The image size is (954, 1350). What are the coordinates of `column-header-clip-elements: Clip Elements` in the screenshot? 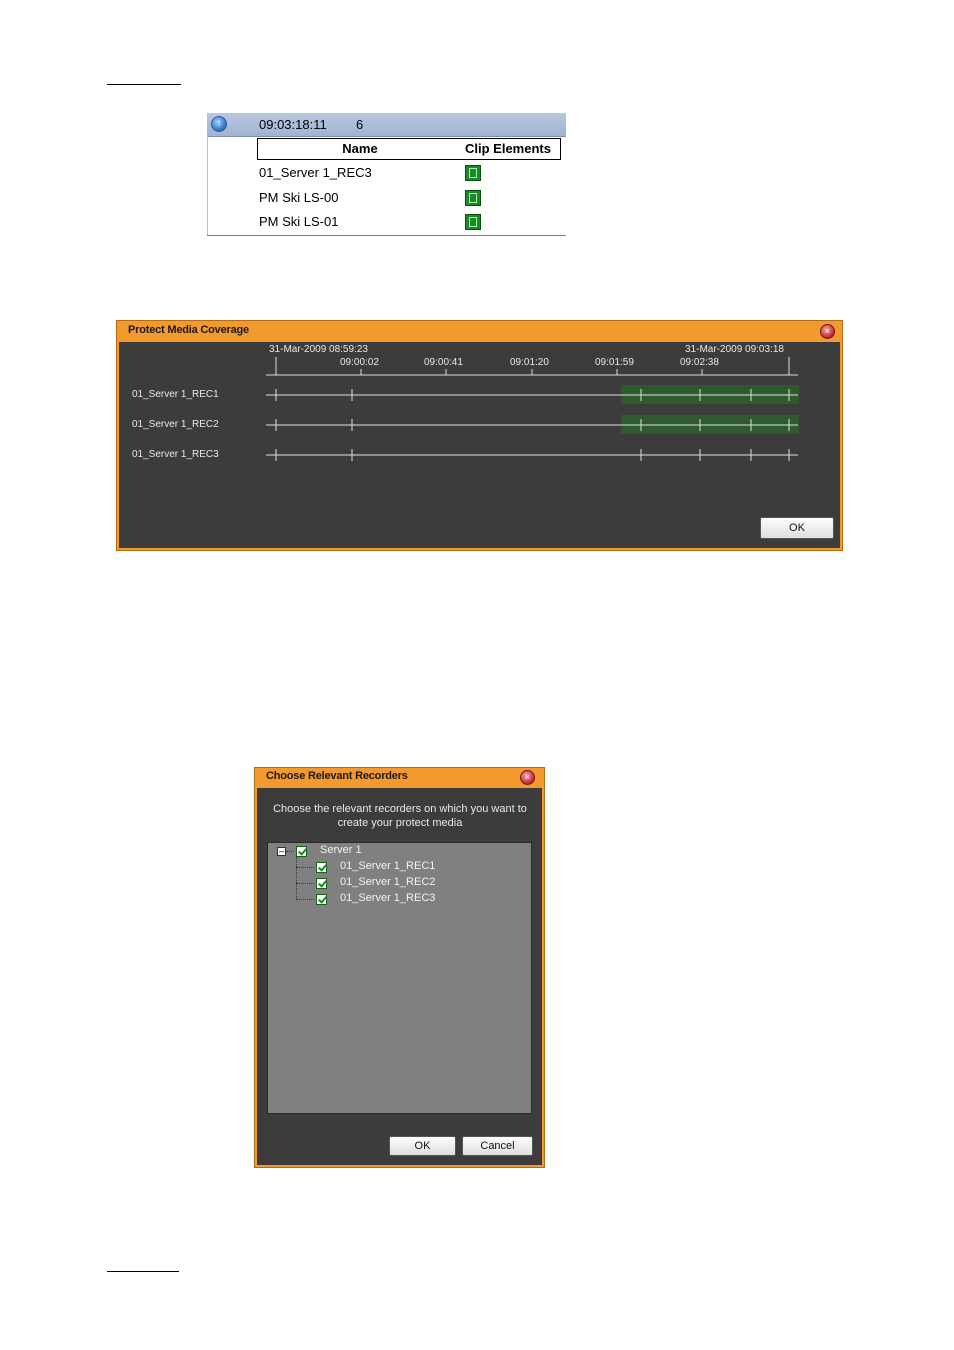 It's located at (511, 149).